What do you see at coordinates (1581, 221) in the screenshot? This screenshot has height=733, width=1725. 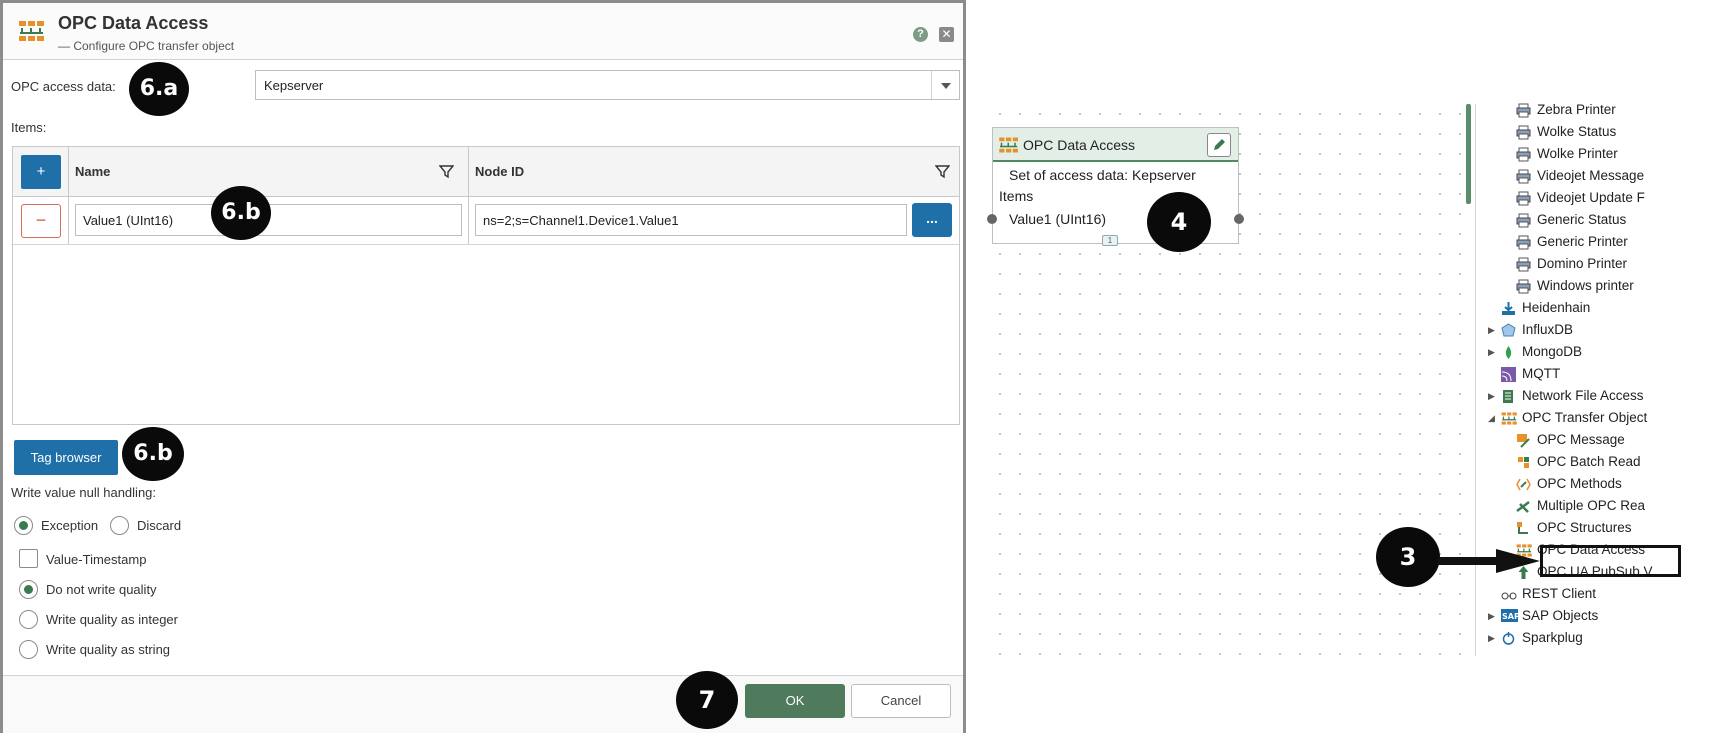 I see `tree-item: Generic Status` at bounding box center [1581, 221].